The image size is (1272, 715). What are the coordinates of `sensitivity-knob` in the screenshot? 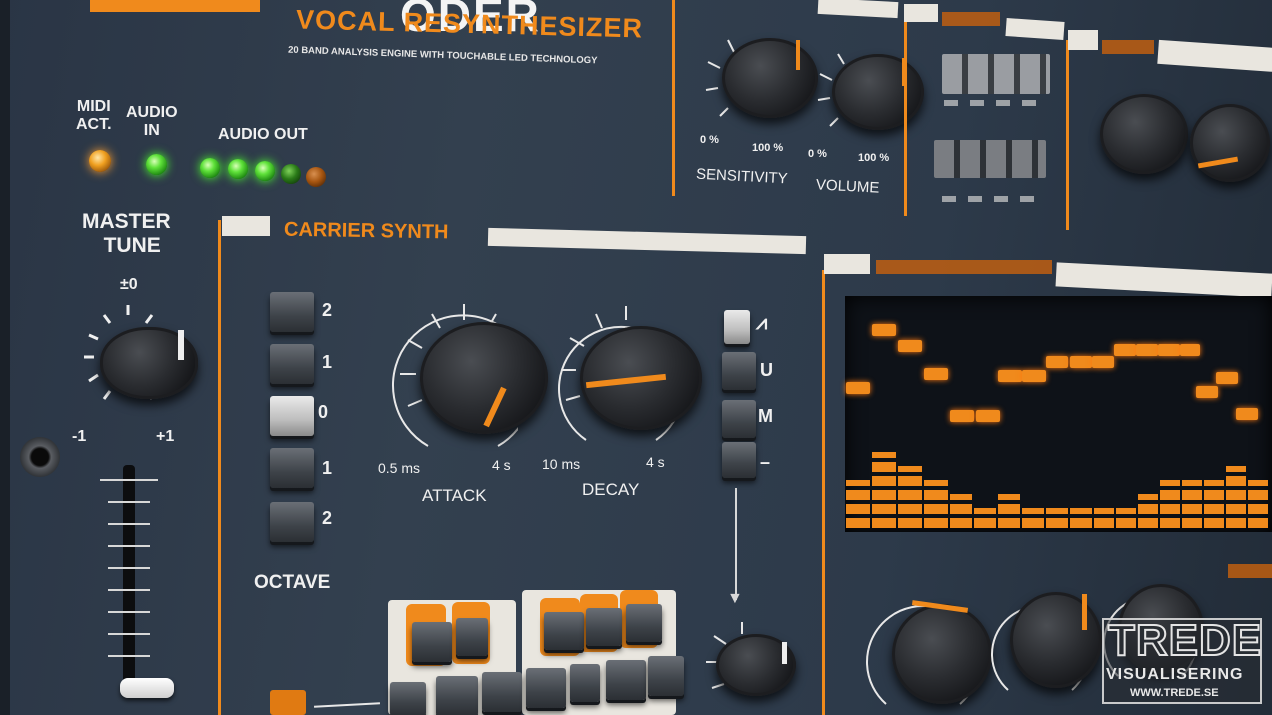 It's located at (770, 78).